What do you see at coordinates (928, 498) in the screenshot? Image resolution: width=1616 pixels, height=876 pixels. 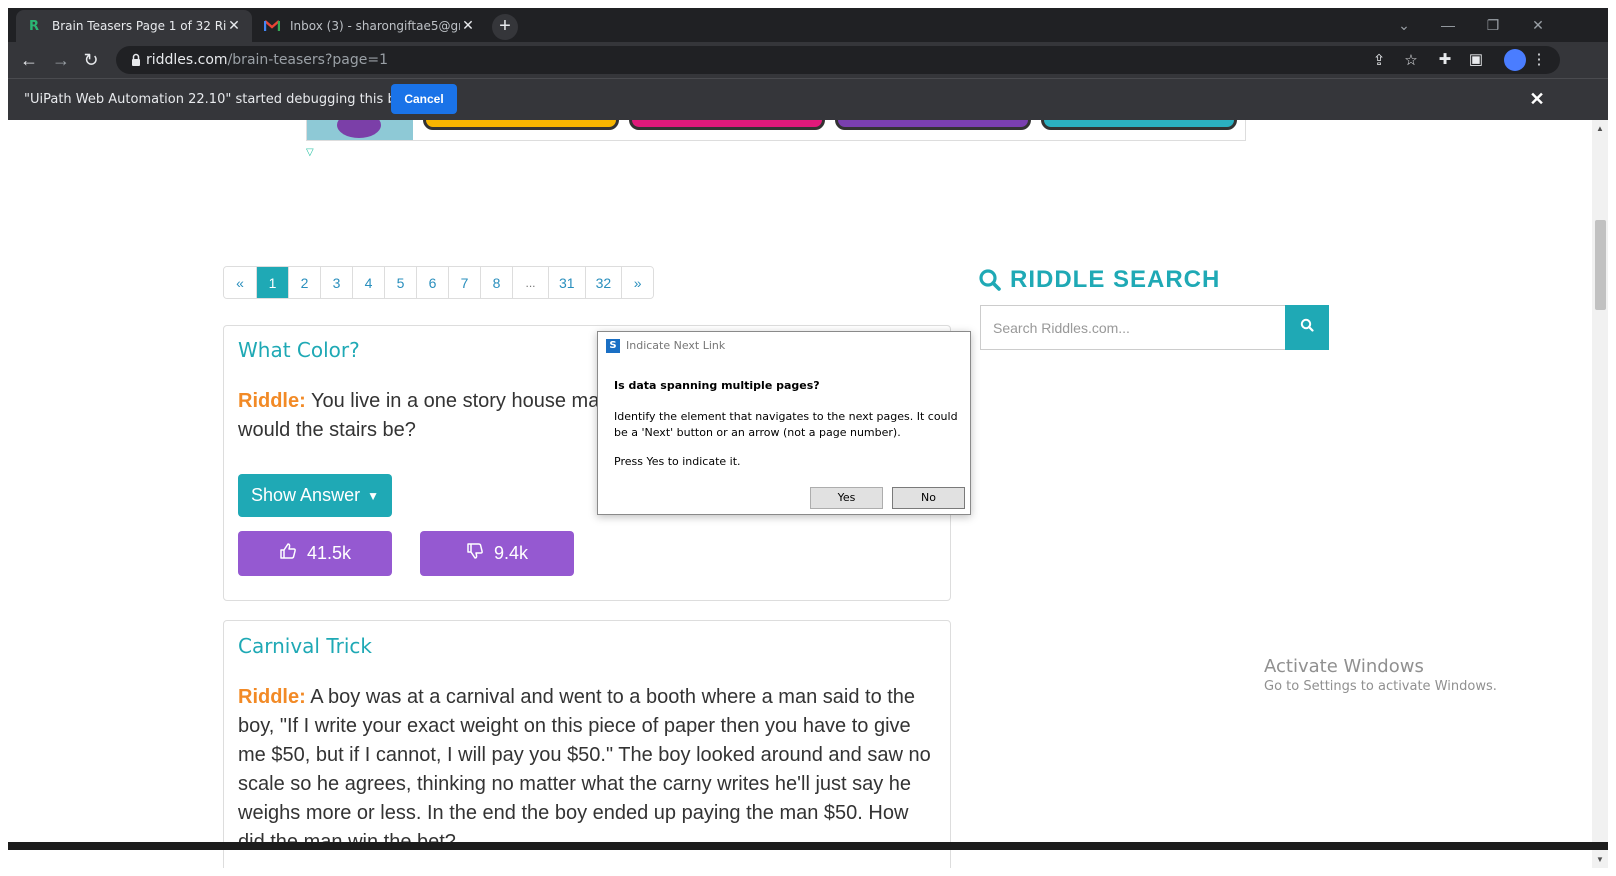 I see `no-button: No` at bounding box center [928, 498].